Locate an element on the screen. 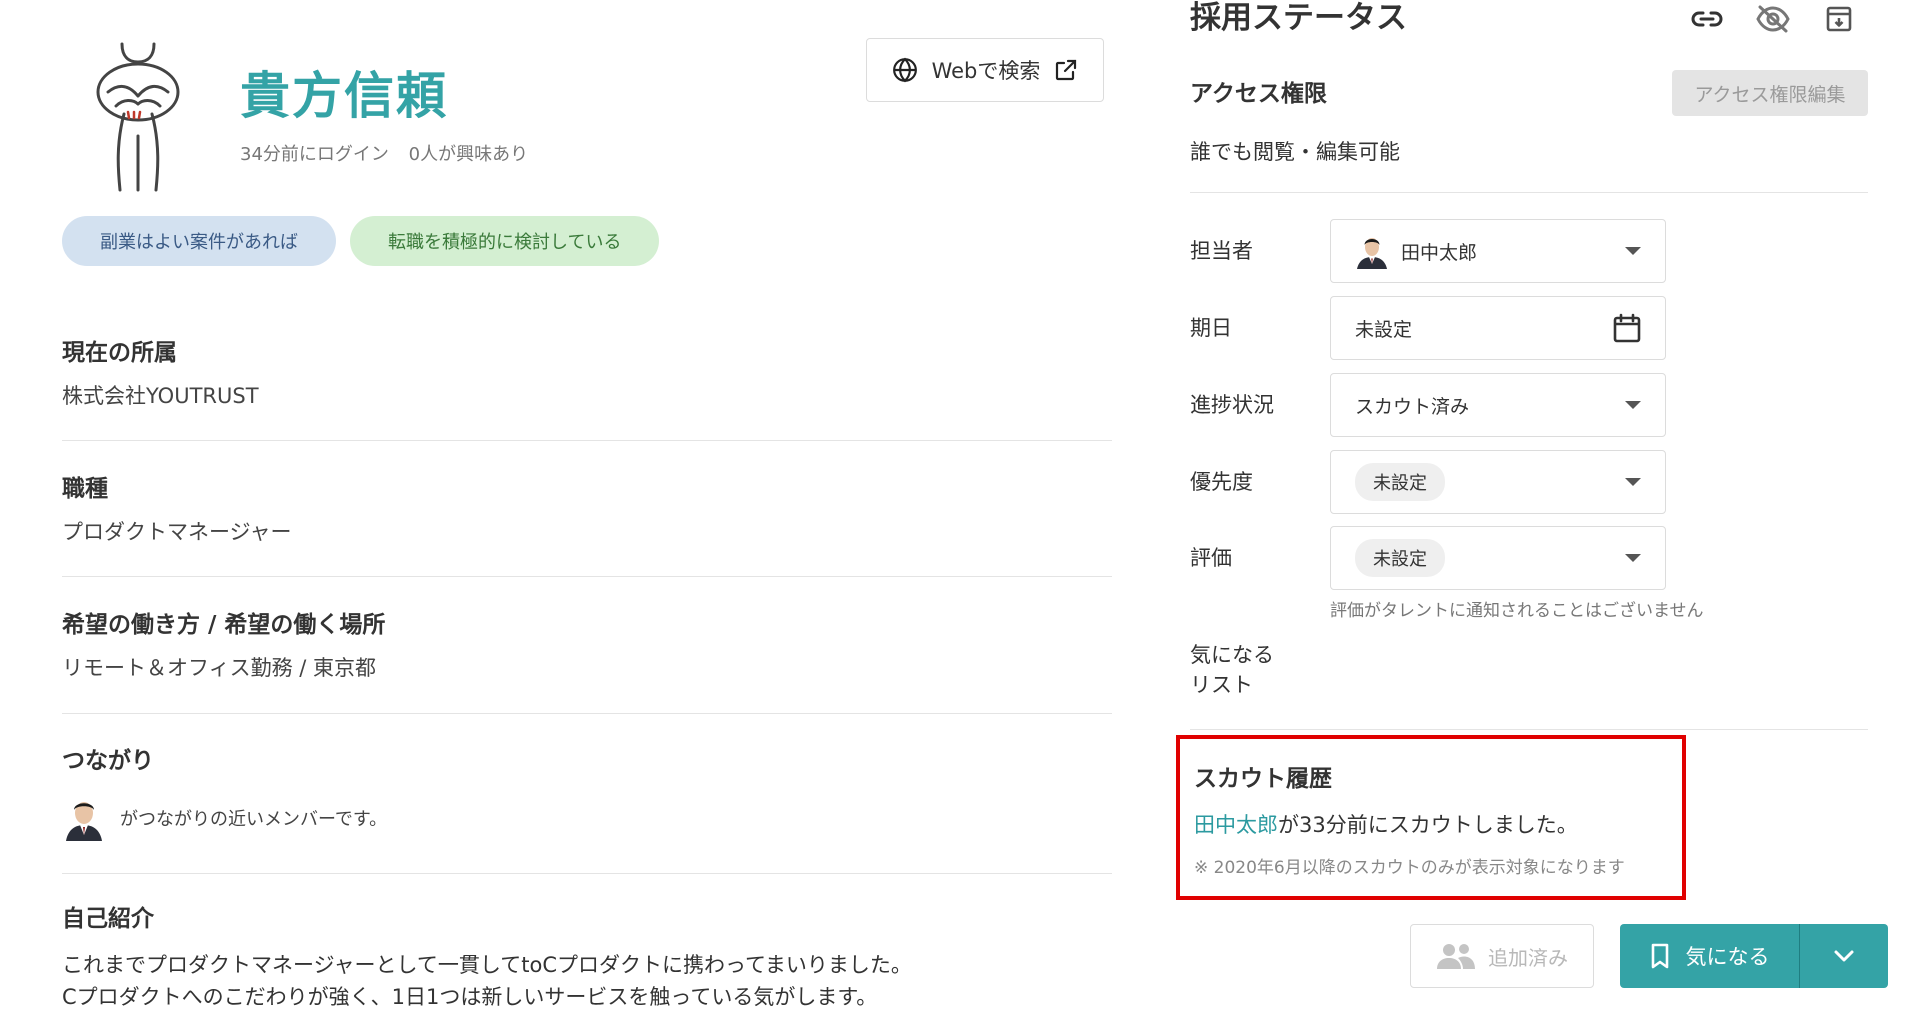  eye-off-icon is located at coordinates (1773, 19).